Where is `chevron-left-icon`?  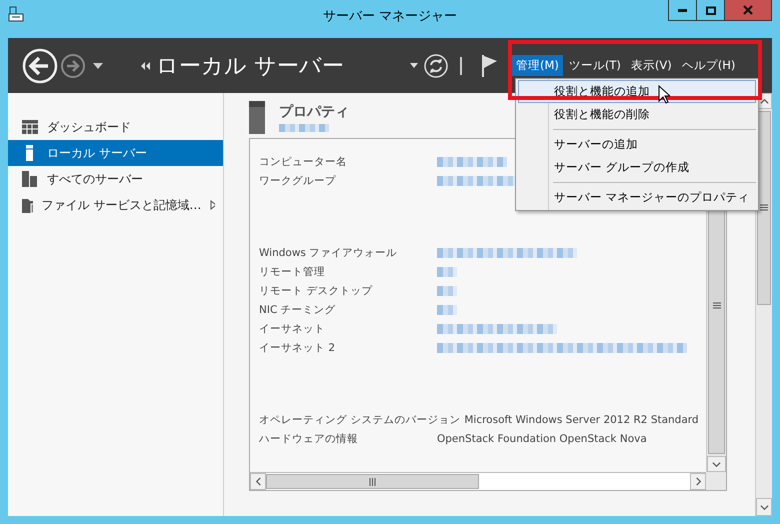 chevron-left-icon is located at coordinates (258, 481).